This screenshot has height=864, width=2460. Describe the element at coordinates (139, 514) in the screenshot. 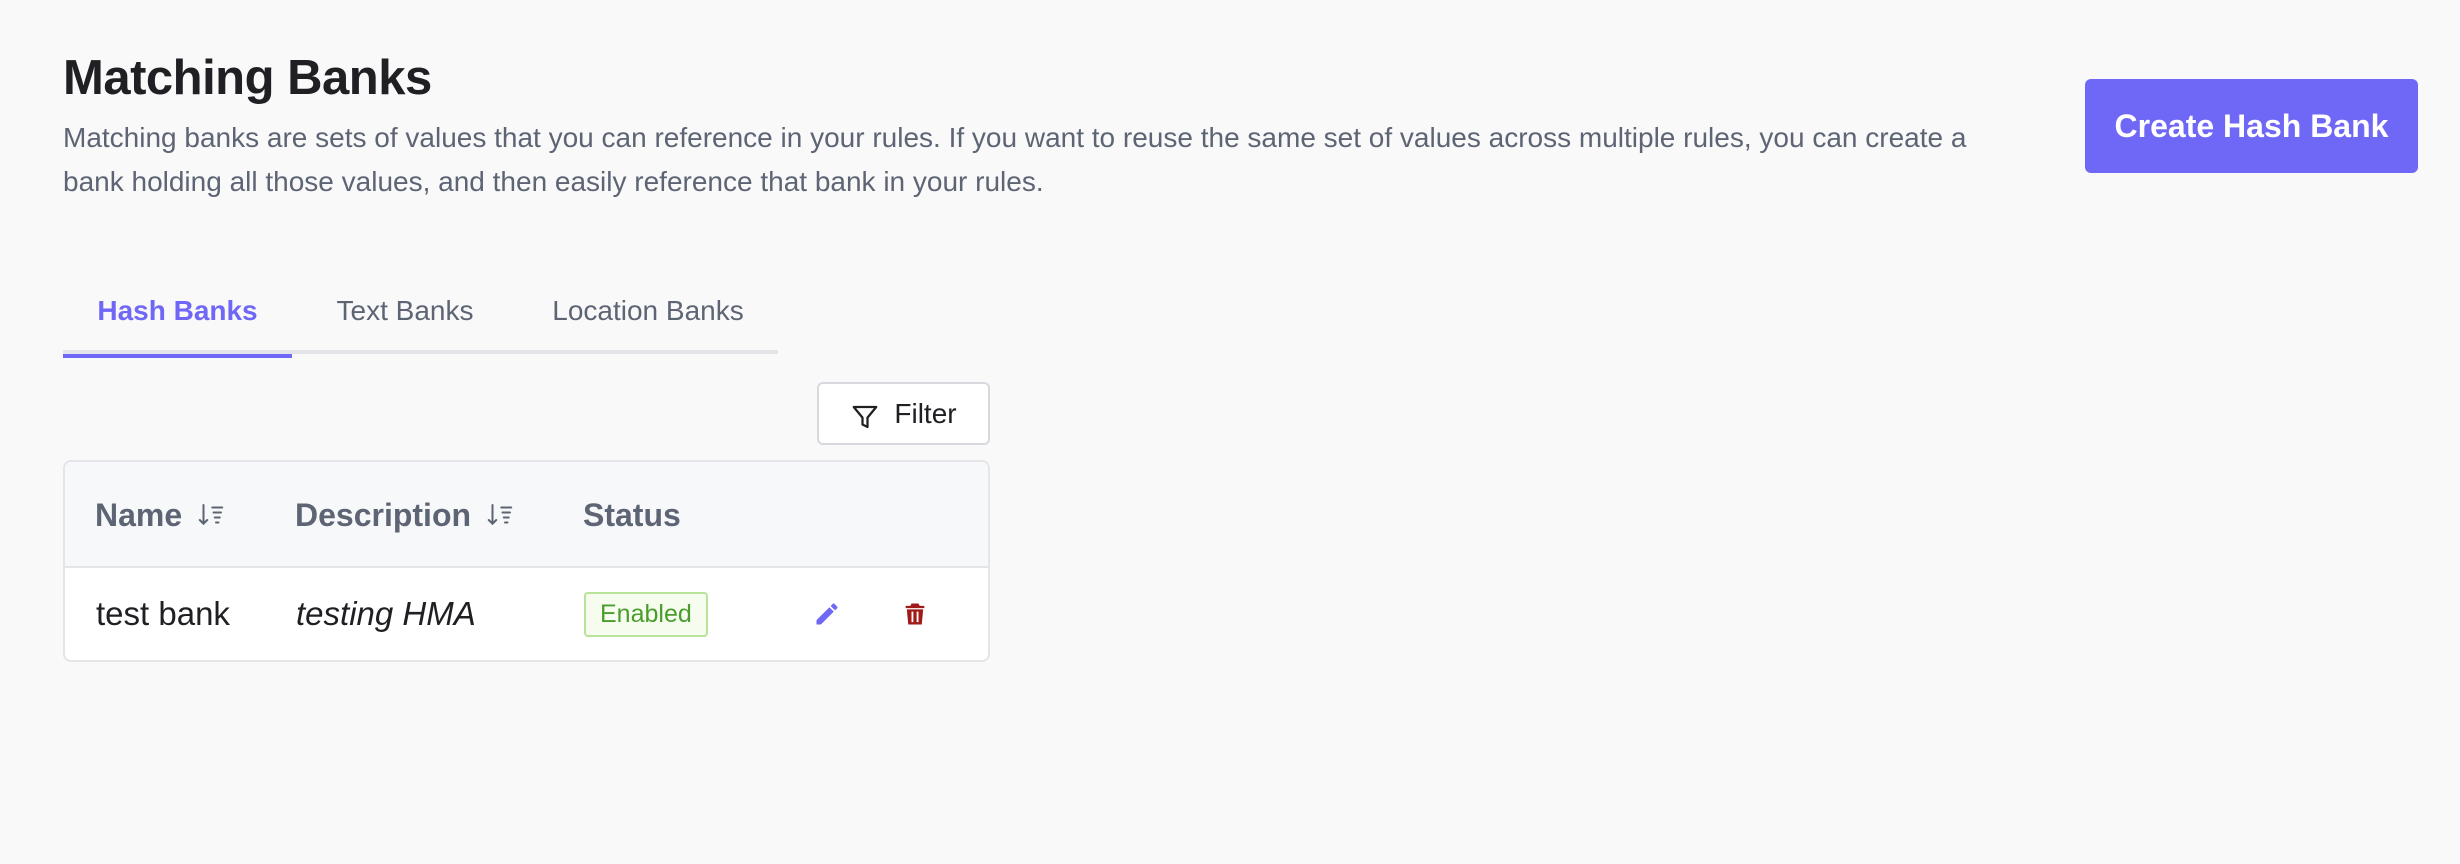

I see `column-header-name-label: Name` at that location.